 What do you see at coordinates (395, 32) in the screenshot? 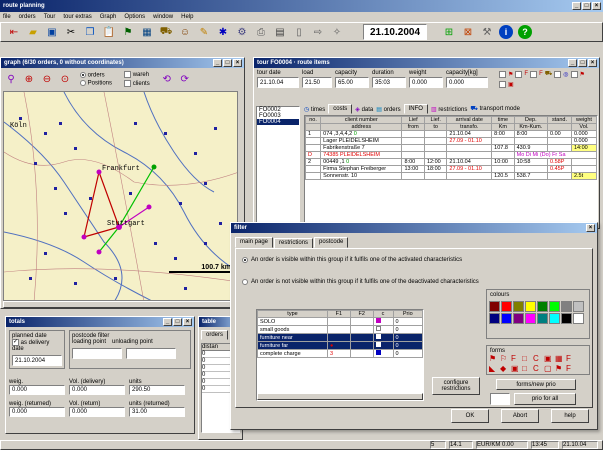
I see `date-field: 21.10.2004` at bounding box center [395, 32].